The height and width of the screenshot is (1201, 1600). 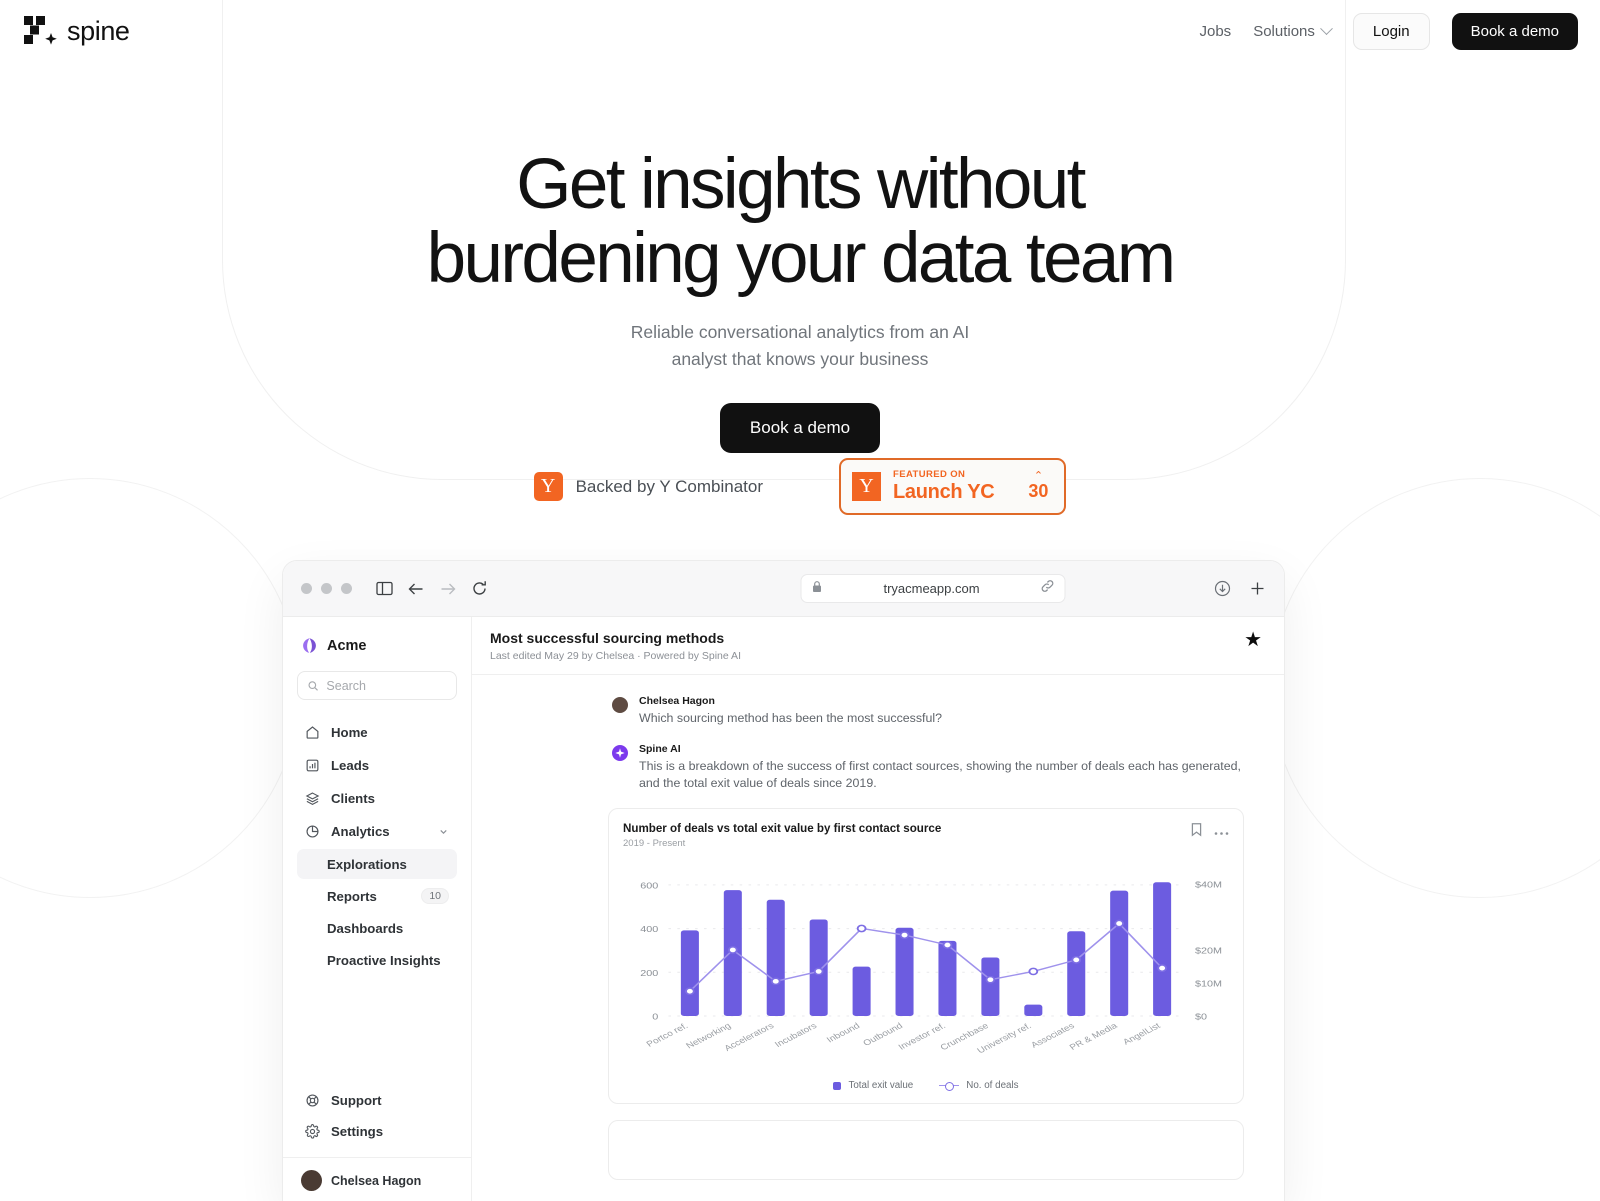 I want to click on launch-yc-badge: Y FEATURED ON Launch YC ⌃ 30, so click(x=953, y=486).